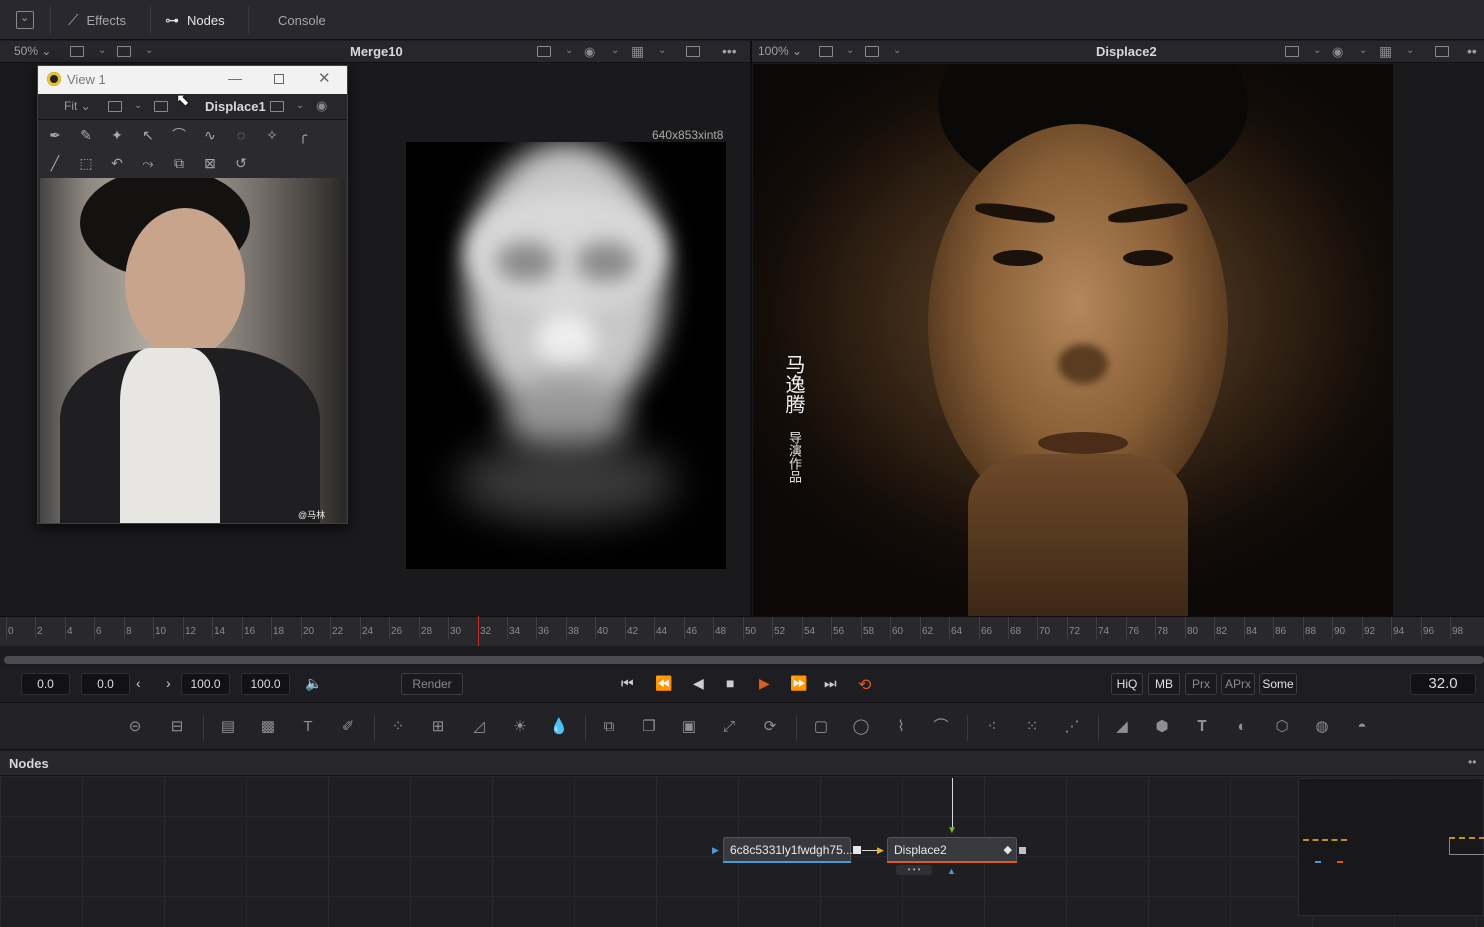 Image resolution: width=1484 pixels, height=927 pixels. Describe the element at coordinates (479, 727) in the screenshot. I see `color-curves-icon: ◿` at that location.